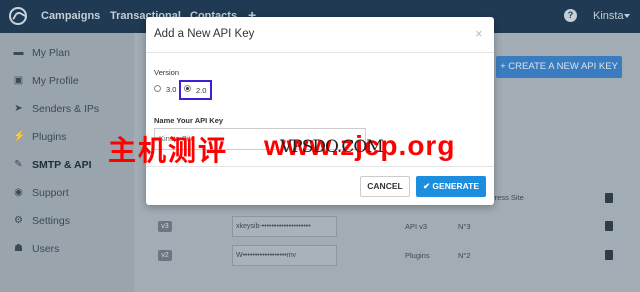 The image size is (640, 292). I want to click on create-api-key-button: + CREATE A NEW API KEY, so click(559, 67).